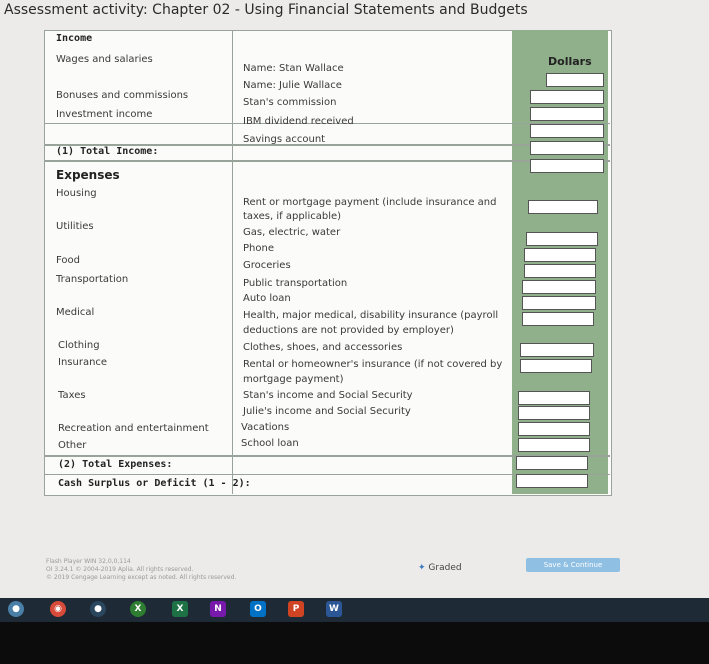 The height and width of the screenshot is (664, 709). Describe the element at coordinates (559, 287) in the screenshot. I see `public-transportation-input` at that location.